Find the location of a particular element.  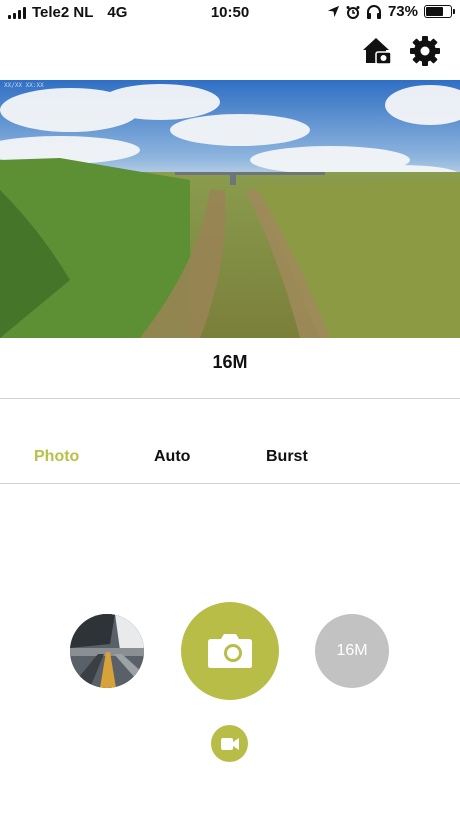

divider-top is located at coordinates (230, 398).